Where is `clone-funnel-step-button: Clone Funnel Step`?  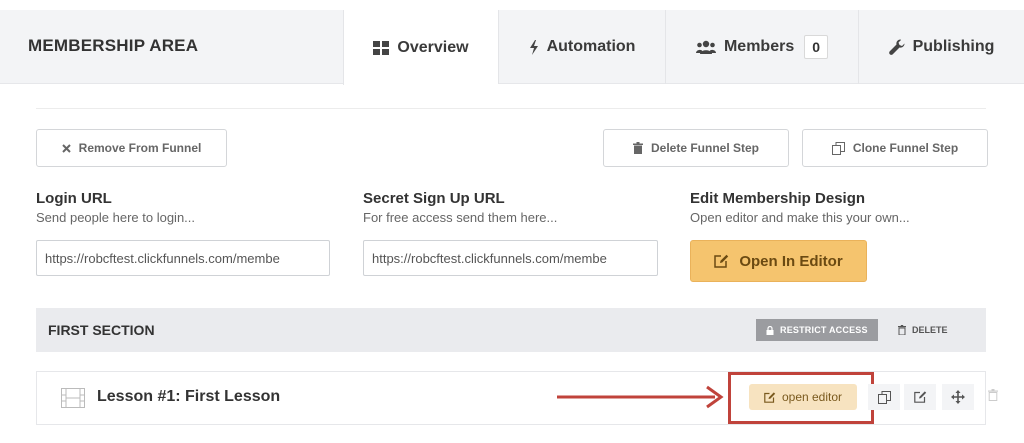 clone-funnel-step-button: Clone Funnel Step is located at coordinates (895, 148).